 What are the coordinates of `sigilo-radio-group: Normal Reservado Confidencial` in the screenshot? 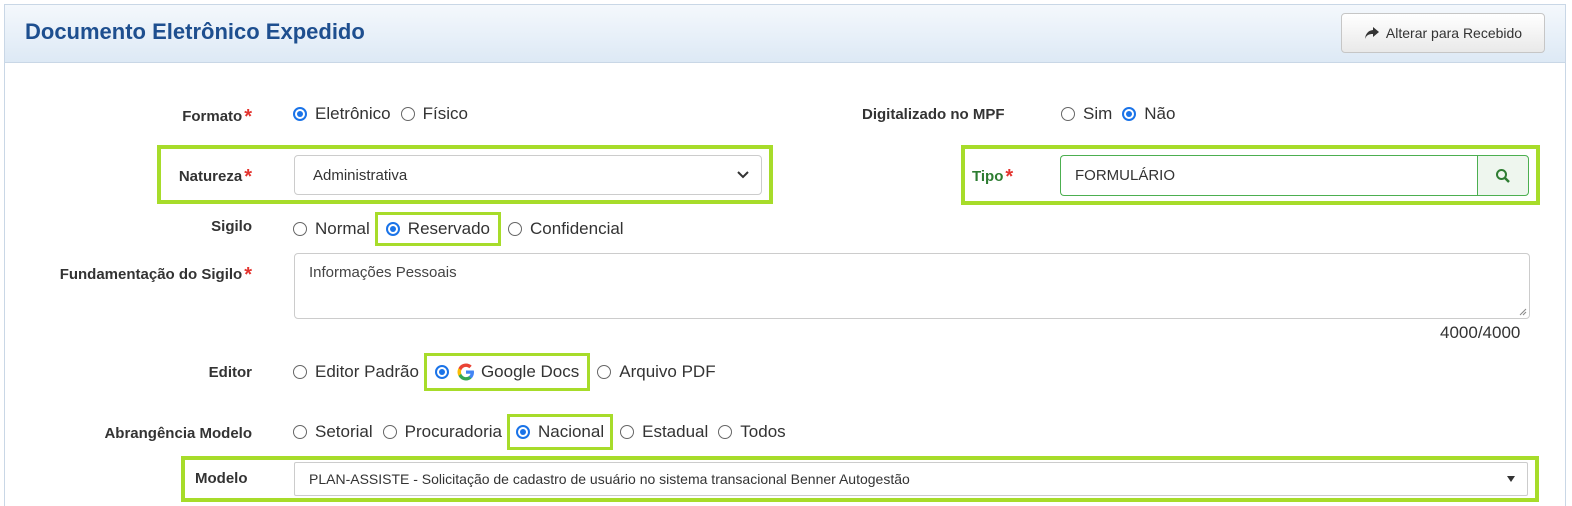 It's located at (463, 229).